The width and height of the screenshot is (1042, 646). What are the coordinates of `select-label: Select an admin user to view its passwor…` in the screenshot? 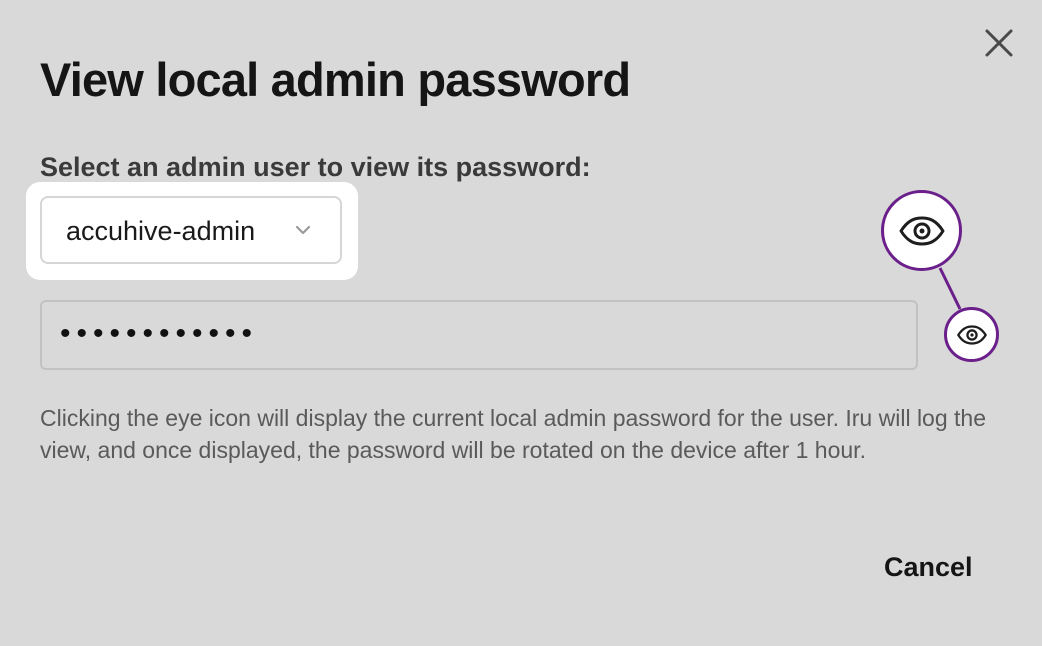 It's located at (315, 167).